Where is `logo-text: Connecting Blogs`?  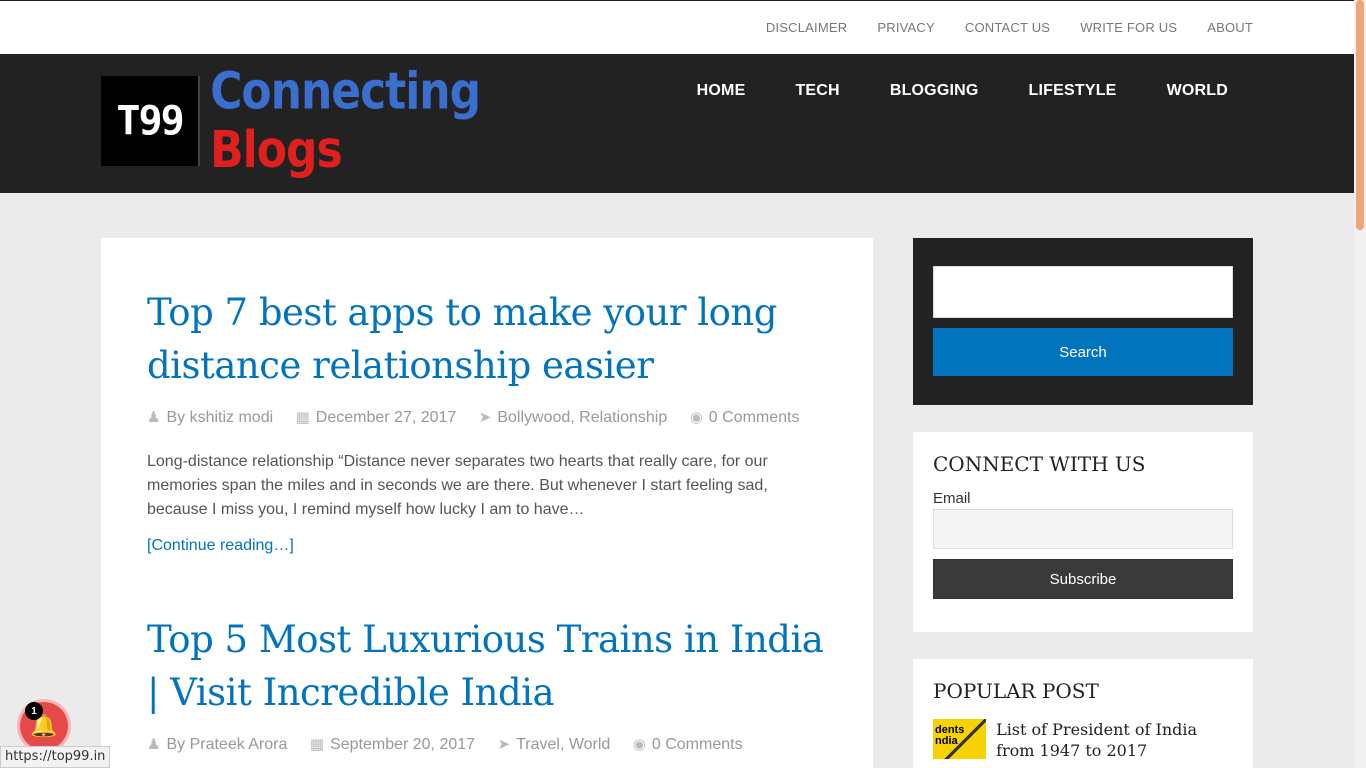 logo-text: Connecting Blogs is located at coordinates (408, 120).